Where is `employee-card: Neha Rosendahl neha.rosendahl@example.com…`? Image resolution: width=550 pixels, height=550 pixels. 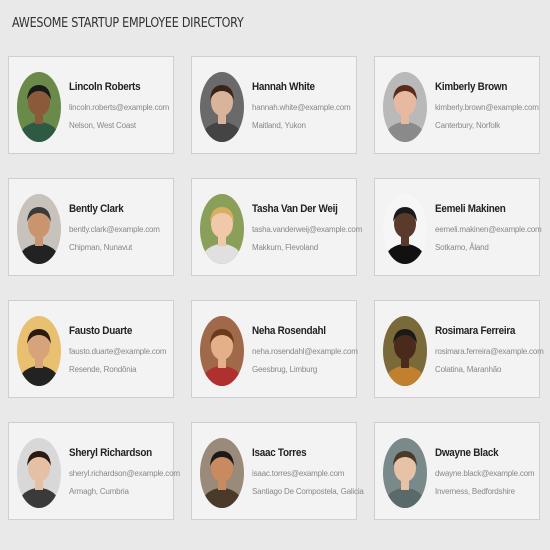 employee-card: Neha Rosendahl neha.rosendahl@example.com… is located at coordinates (274, 349).